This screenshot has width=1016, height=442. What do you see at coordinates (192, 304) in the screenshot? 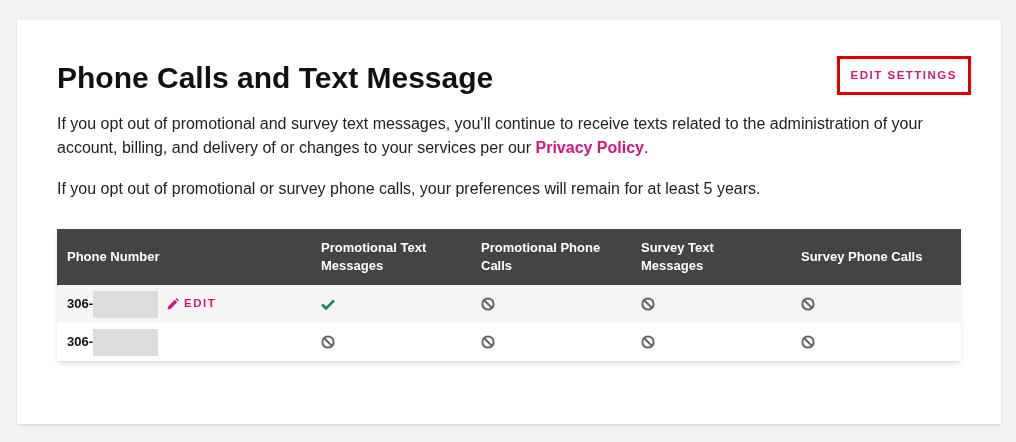
I see `edit-link: EDIT` at bounding box center [192, 304].